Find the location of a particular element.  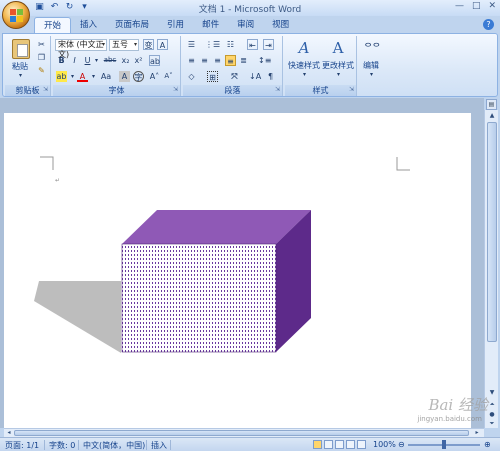

editing-dropdown-icon: ▾ is located at coordinates (371, 74).